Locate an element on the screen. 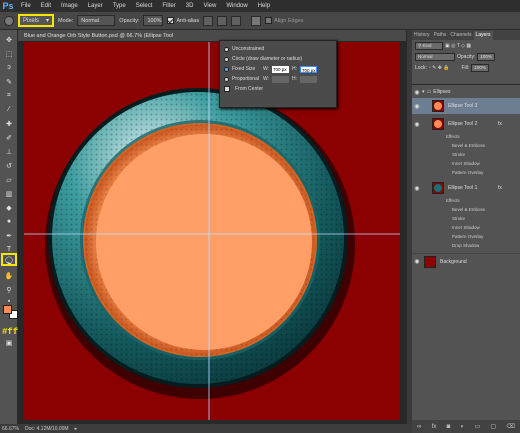  mask-icon: ◙ is located at coordinates (449, 427).